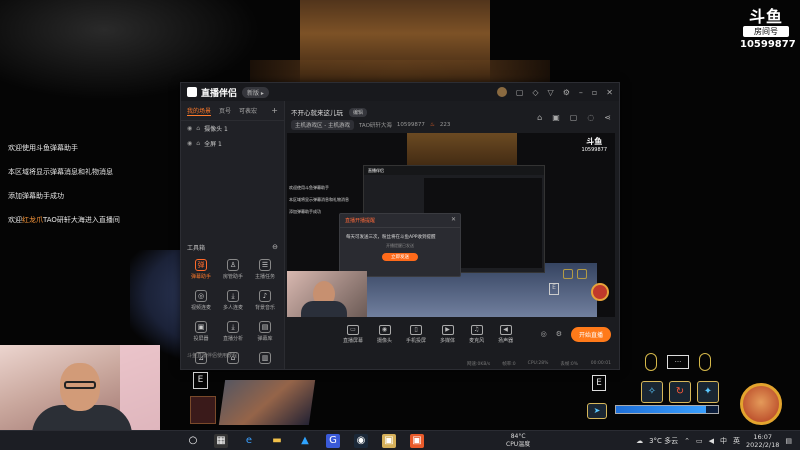 The width and height of the screenshot is (800, 450). Describe the element at coordinates (453, 219) in the screenshot. I see `dialog-close-icon: ✕` at that location.